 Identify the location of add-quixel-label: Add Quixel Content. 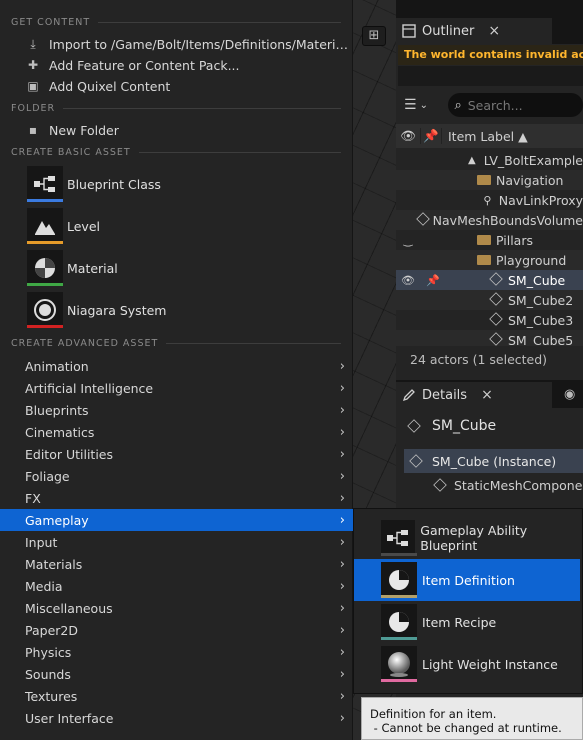
(110, 86).